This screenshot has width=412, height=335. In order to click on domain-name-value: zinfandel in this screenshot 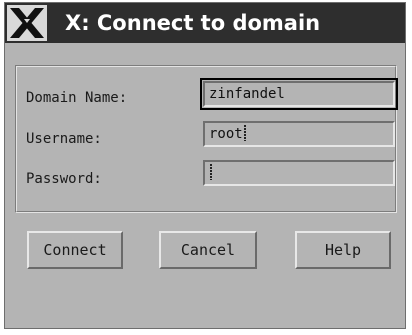, I will do `click(247, 94)`.